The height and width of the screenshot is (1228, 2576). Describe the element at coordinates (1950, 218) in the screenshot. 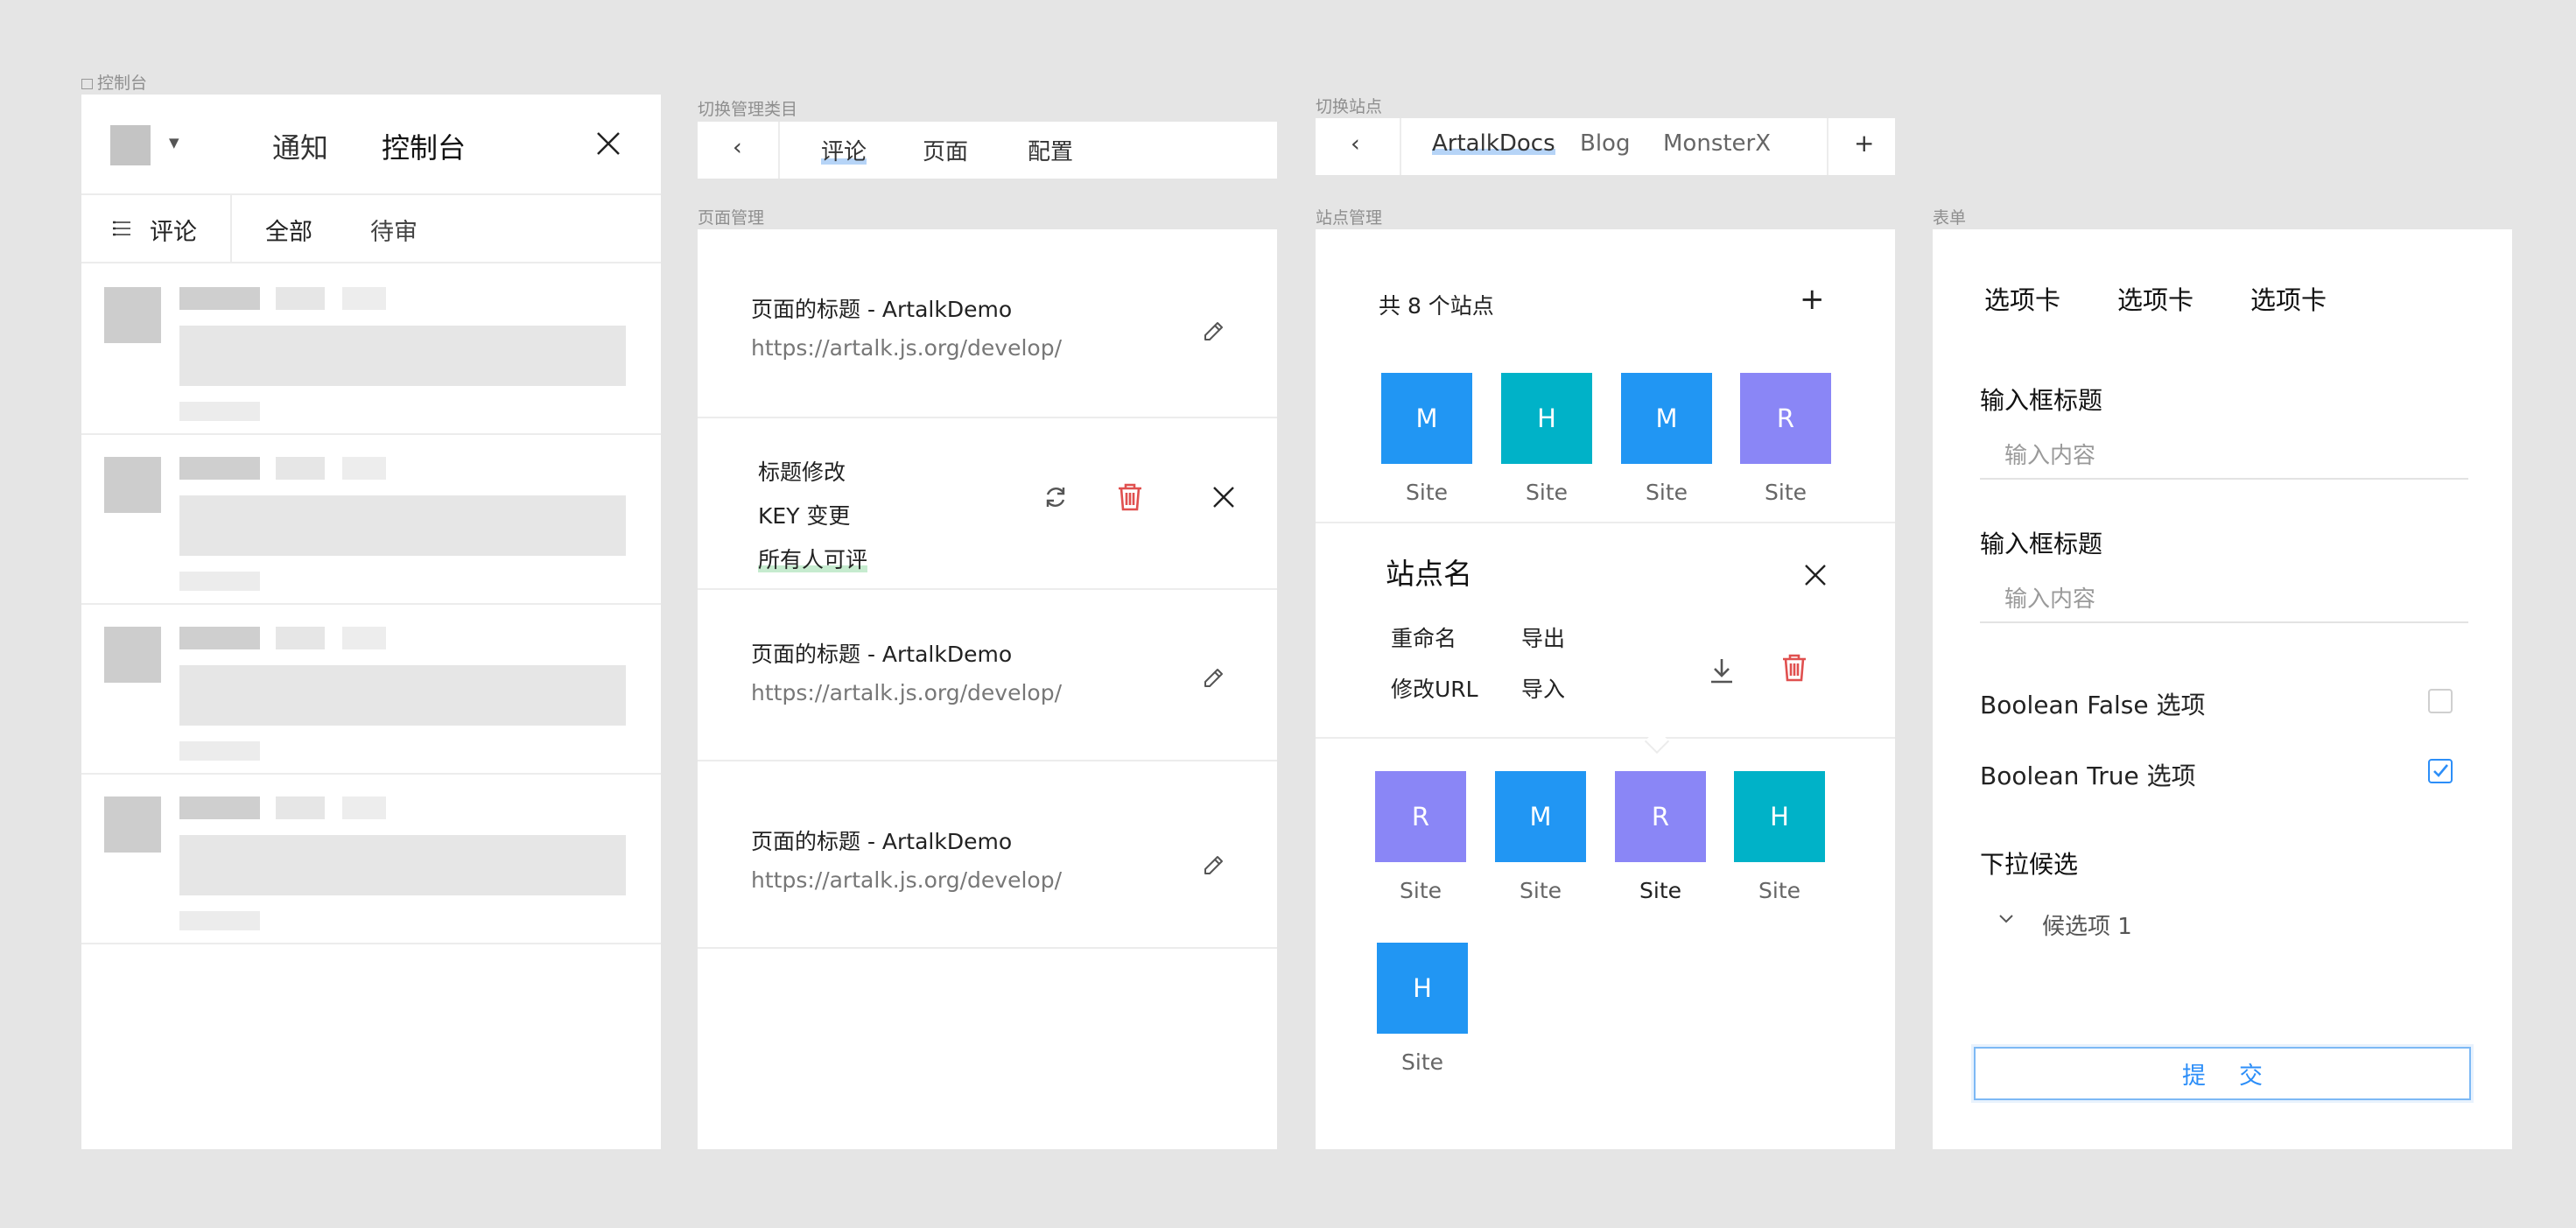

I see `form-caption: 表单` at that location.